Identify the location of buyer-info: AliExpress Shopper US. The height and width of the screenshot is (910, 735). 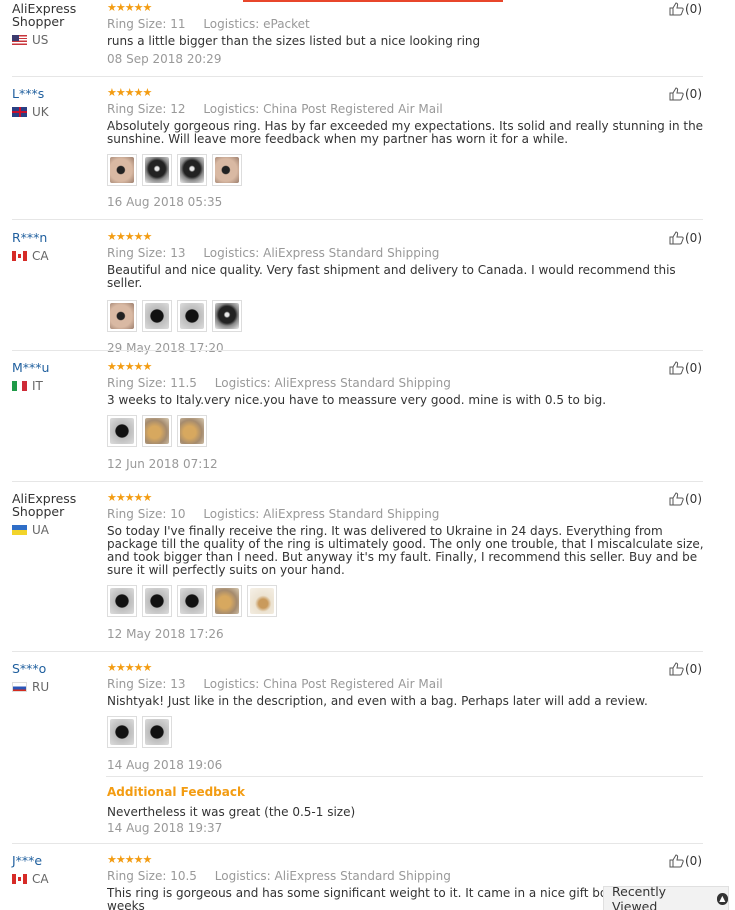
(57, 24).